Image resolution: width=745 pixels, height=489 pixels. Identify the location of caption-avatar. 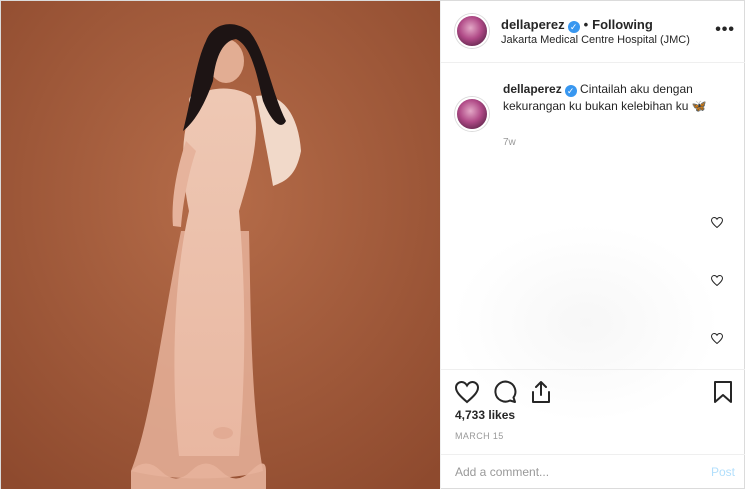
(472, 114).